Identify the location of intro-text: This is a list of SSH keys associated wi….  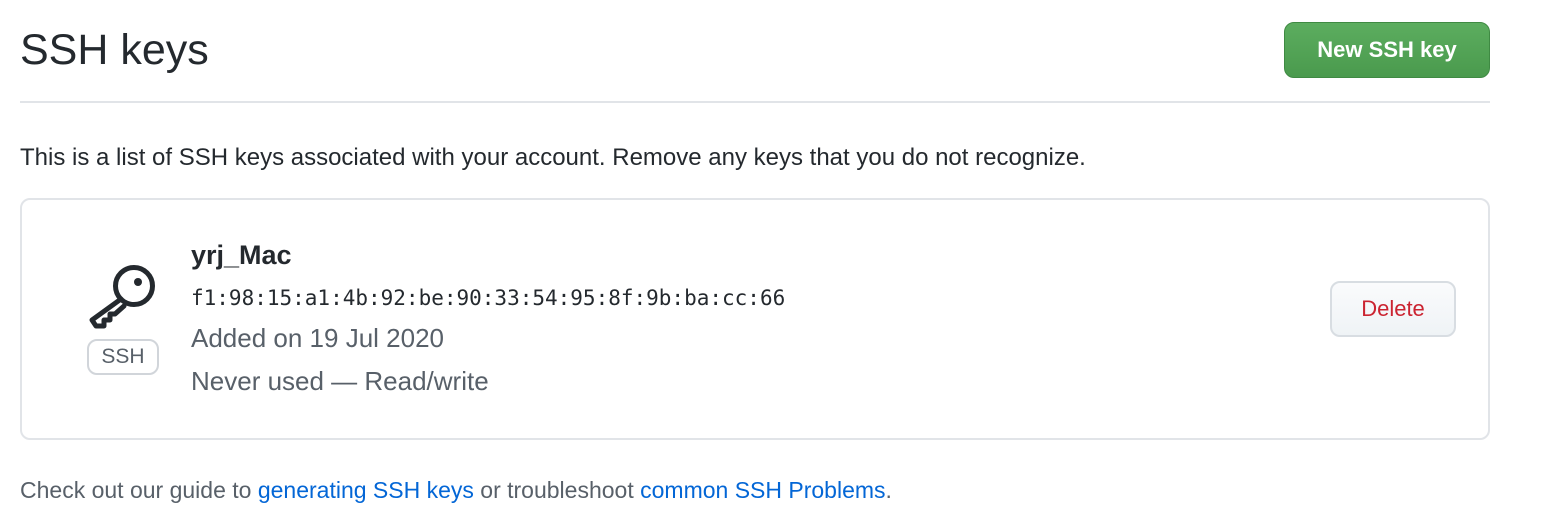
(553, 157).